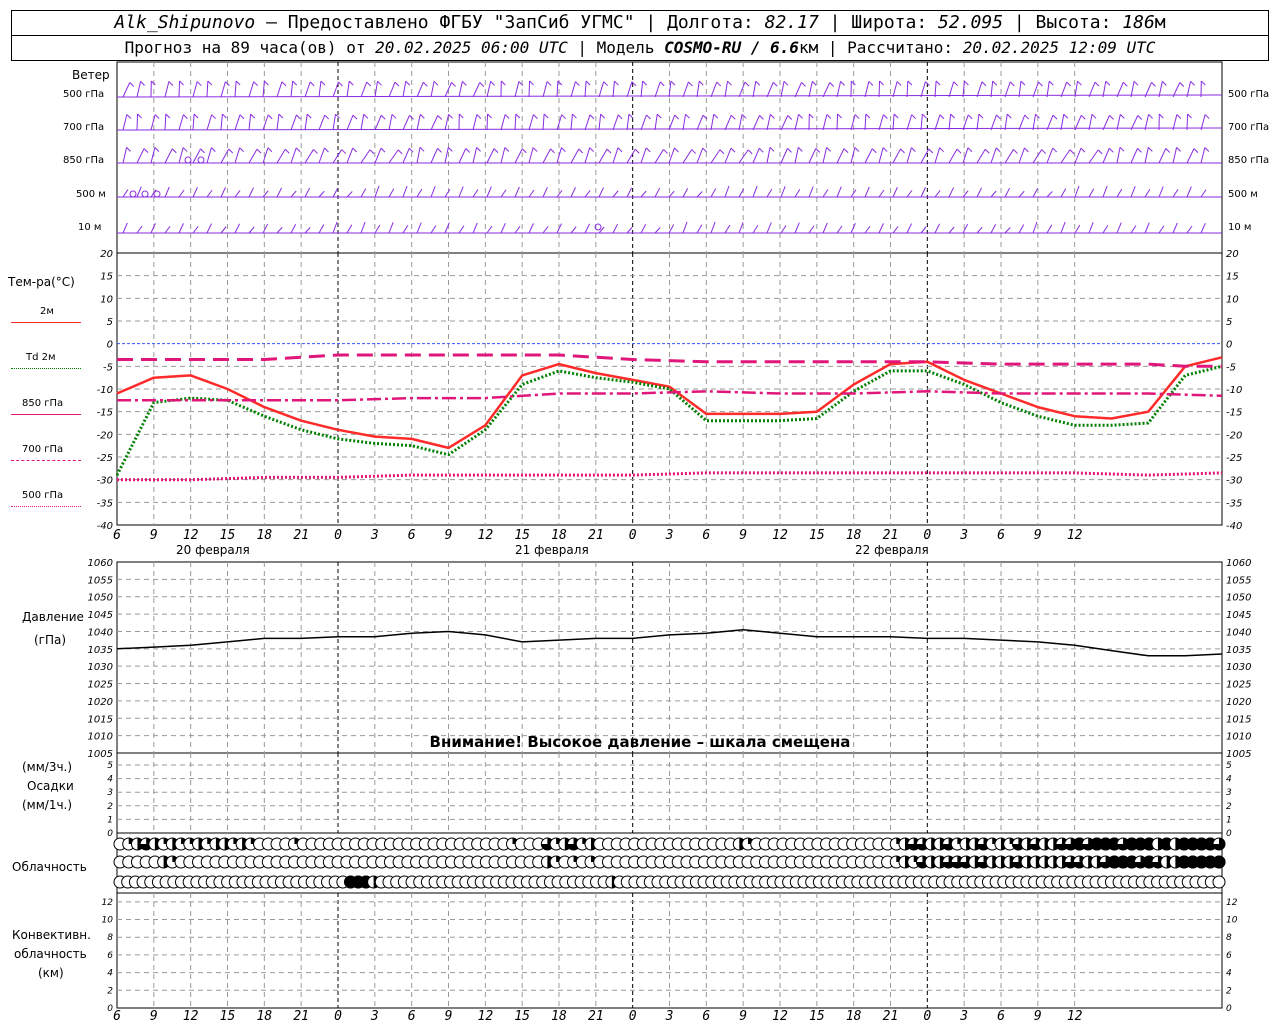 The width and height of the screenshot is (1280, 1024). What do you see at coordinates (110, 991) in the screenshot?
I see `conv-ytick-label: 2` at bounding box center [110, 991].